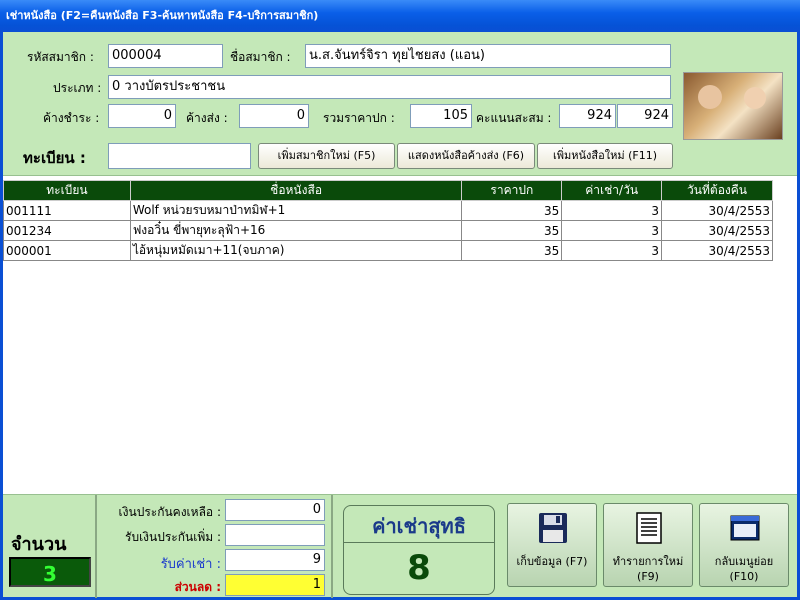  What do you see at coordinates (179, 156) in the screenshot?
I see `register-input` at bounding box center [179, 156].